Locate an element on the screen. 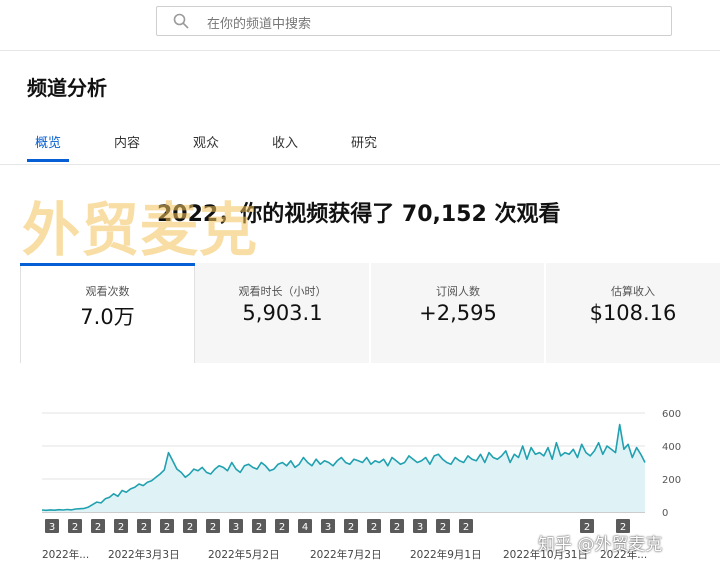 The height and width of the screenshot is (572, 720). metric-value: +2,595 is located at coordinates (458, 313).